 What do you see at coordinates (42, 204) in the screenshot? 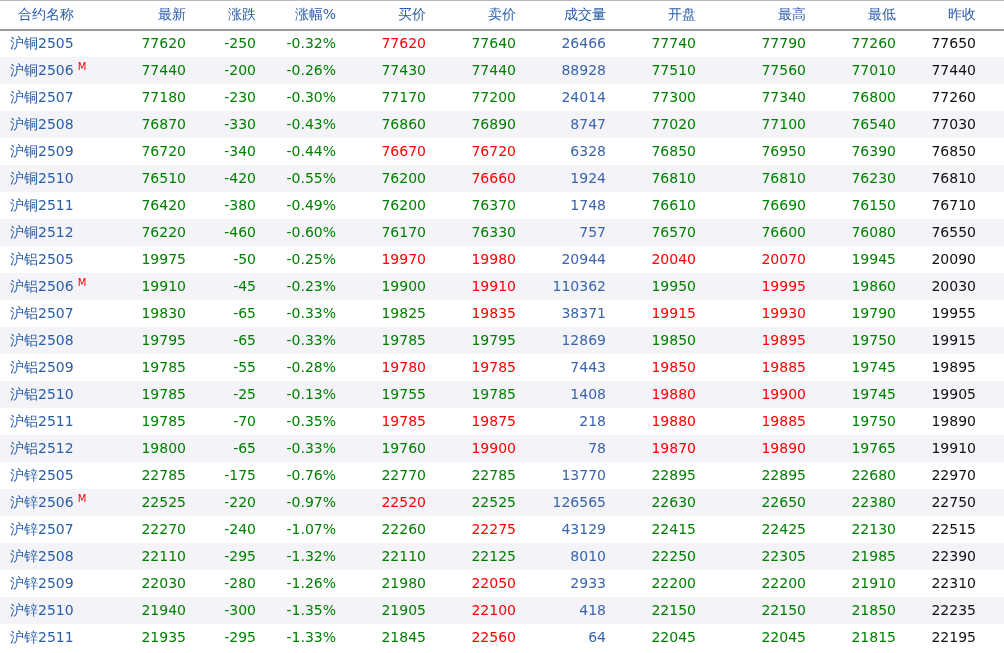
I see `contract-name: 沪铜2511` at bounding box center [42, 204].